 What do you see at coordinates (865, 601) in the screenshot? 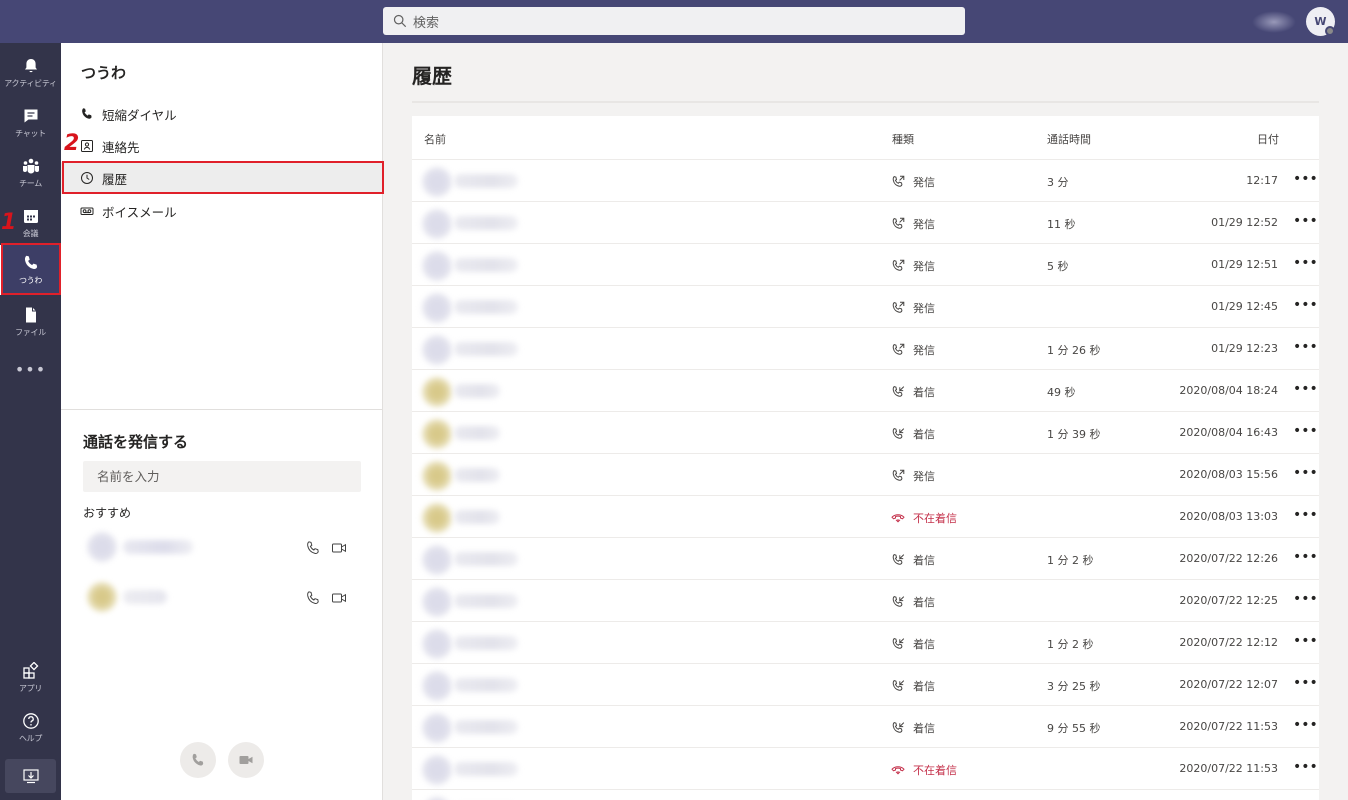
I see `table-row: 着信 2020/07/22 12:25 •••` at bounding box center [865, 601].